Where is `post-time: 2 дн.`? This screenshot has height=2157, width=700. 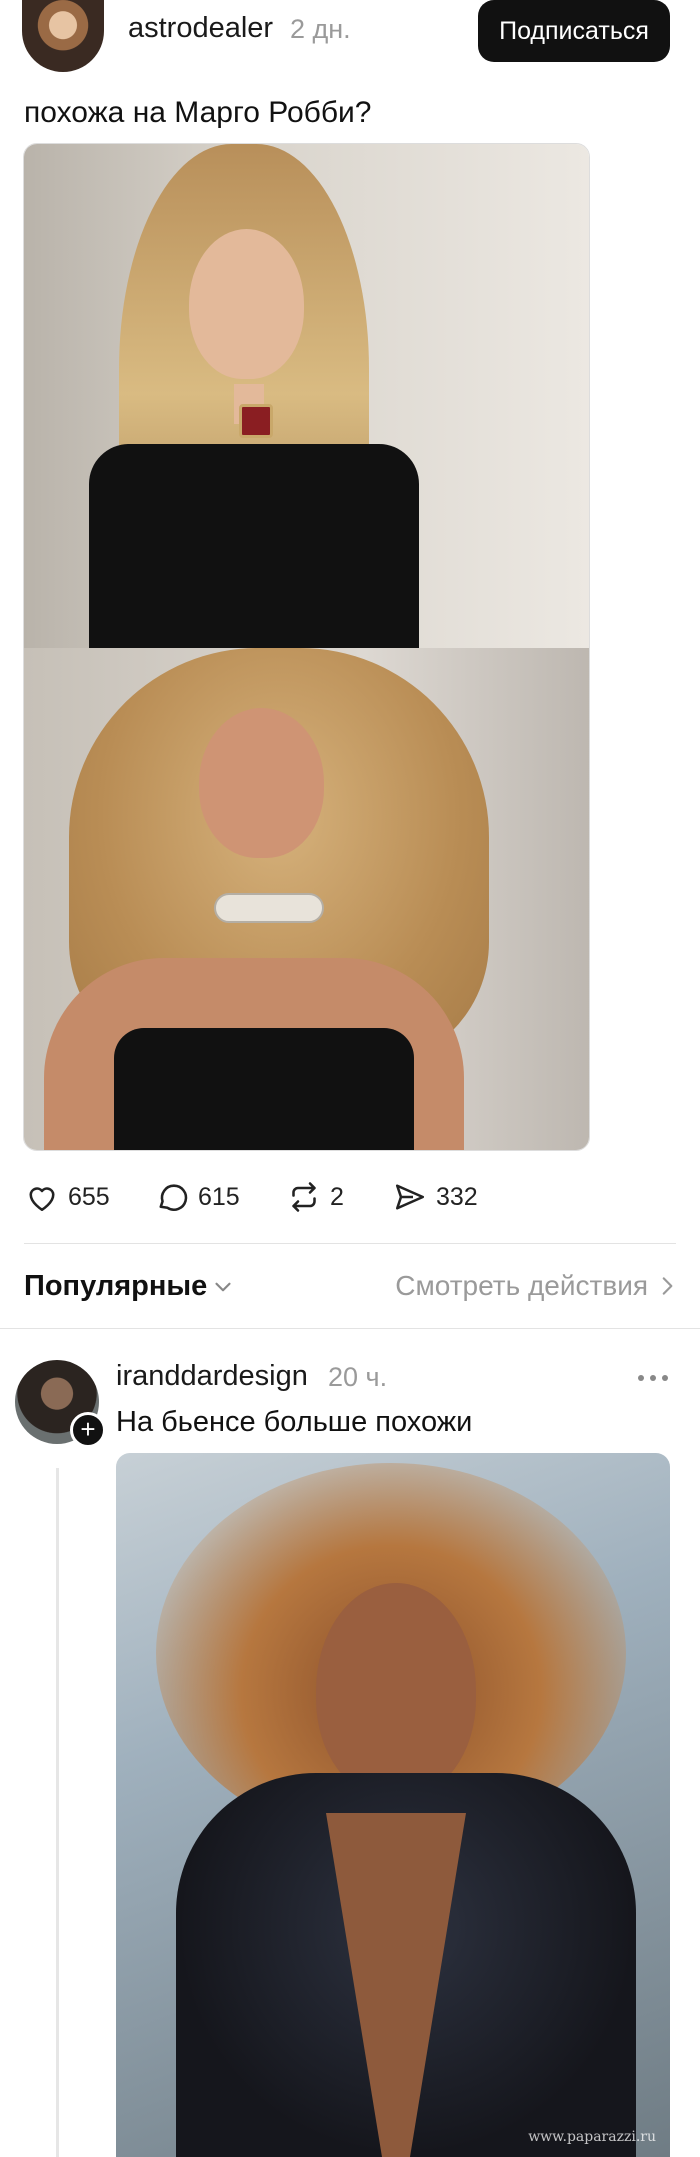 post-time: 2 дн. is located at coordinates (320, 29).